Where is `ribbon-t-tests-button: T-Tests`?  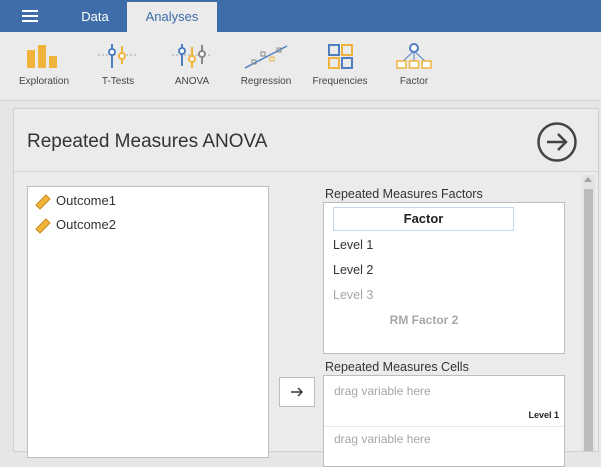 ribbon-t-tests-button: T-Tests is located at coordinates (118, 67).